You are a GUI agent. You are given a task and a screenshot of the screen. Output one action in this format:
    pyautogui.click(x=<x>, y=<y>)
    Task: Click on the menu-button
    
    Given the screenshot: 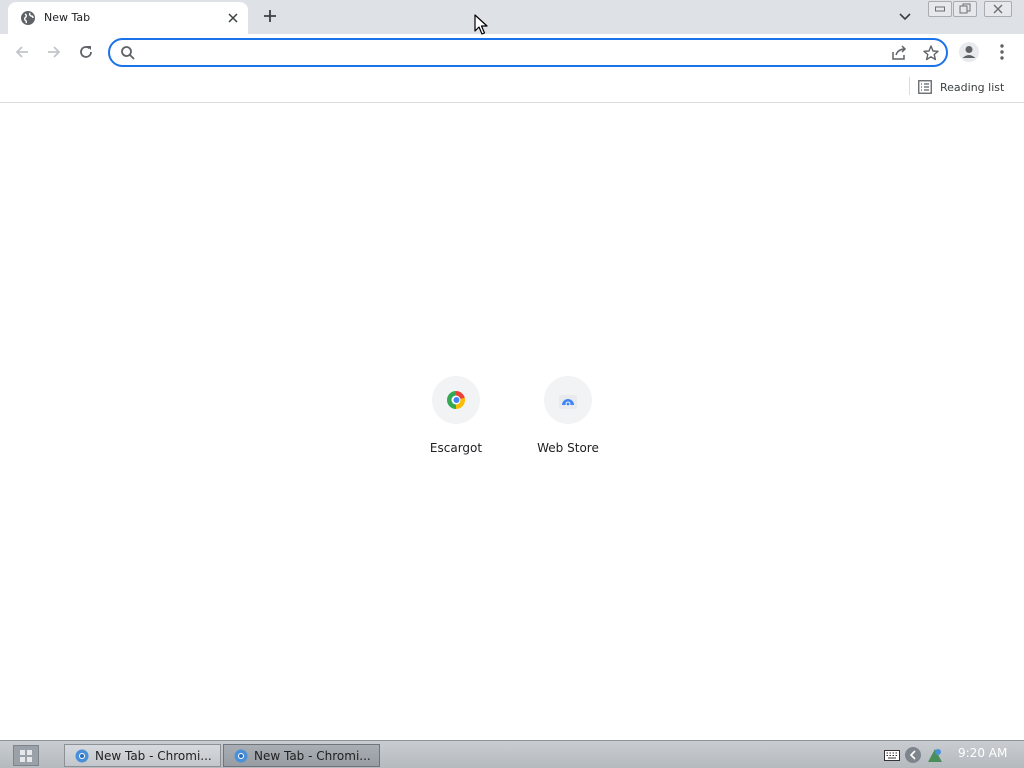 What is the action you would take?
    pyautogui.click(x=1002, y=52)
    